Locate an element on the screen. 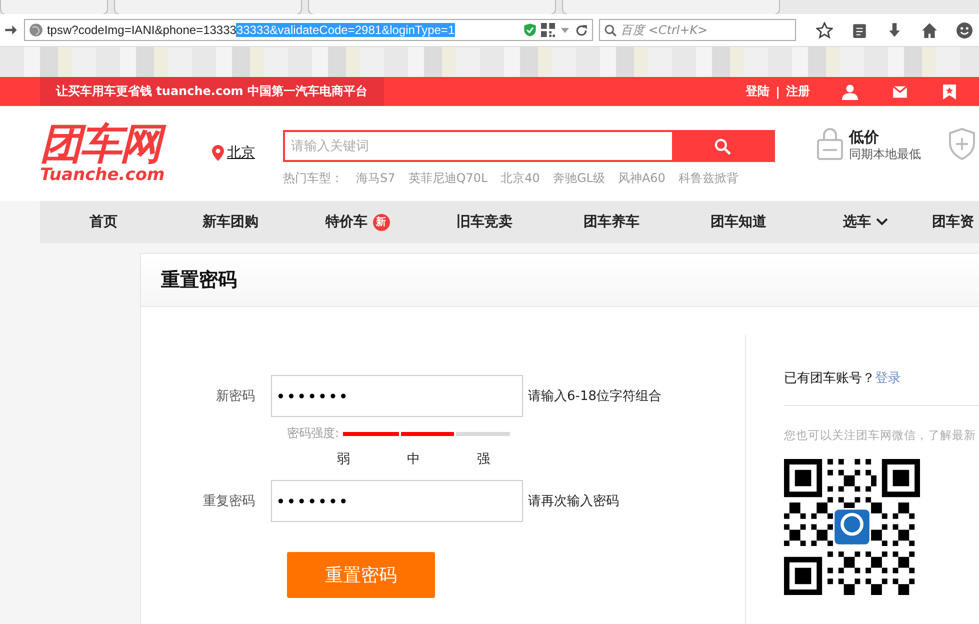 This screenshot has width=979, height=624. strength-label: 密码强度: is located at coordinates (313, 433).